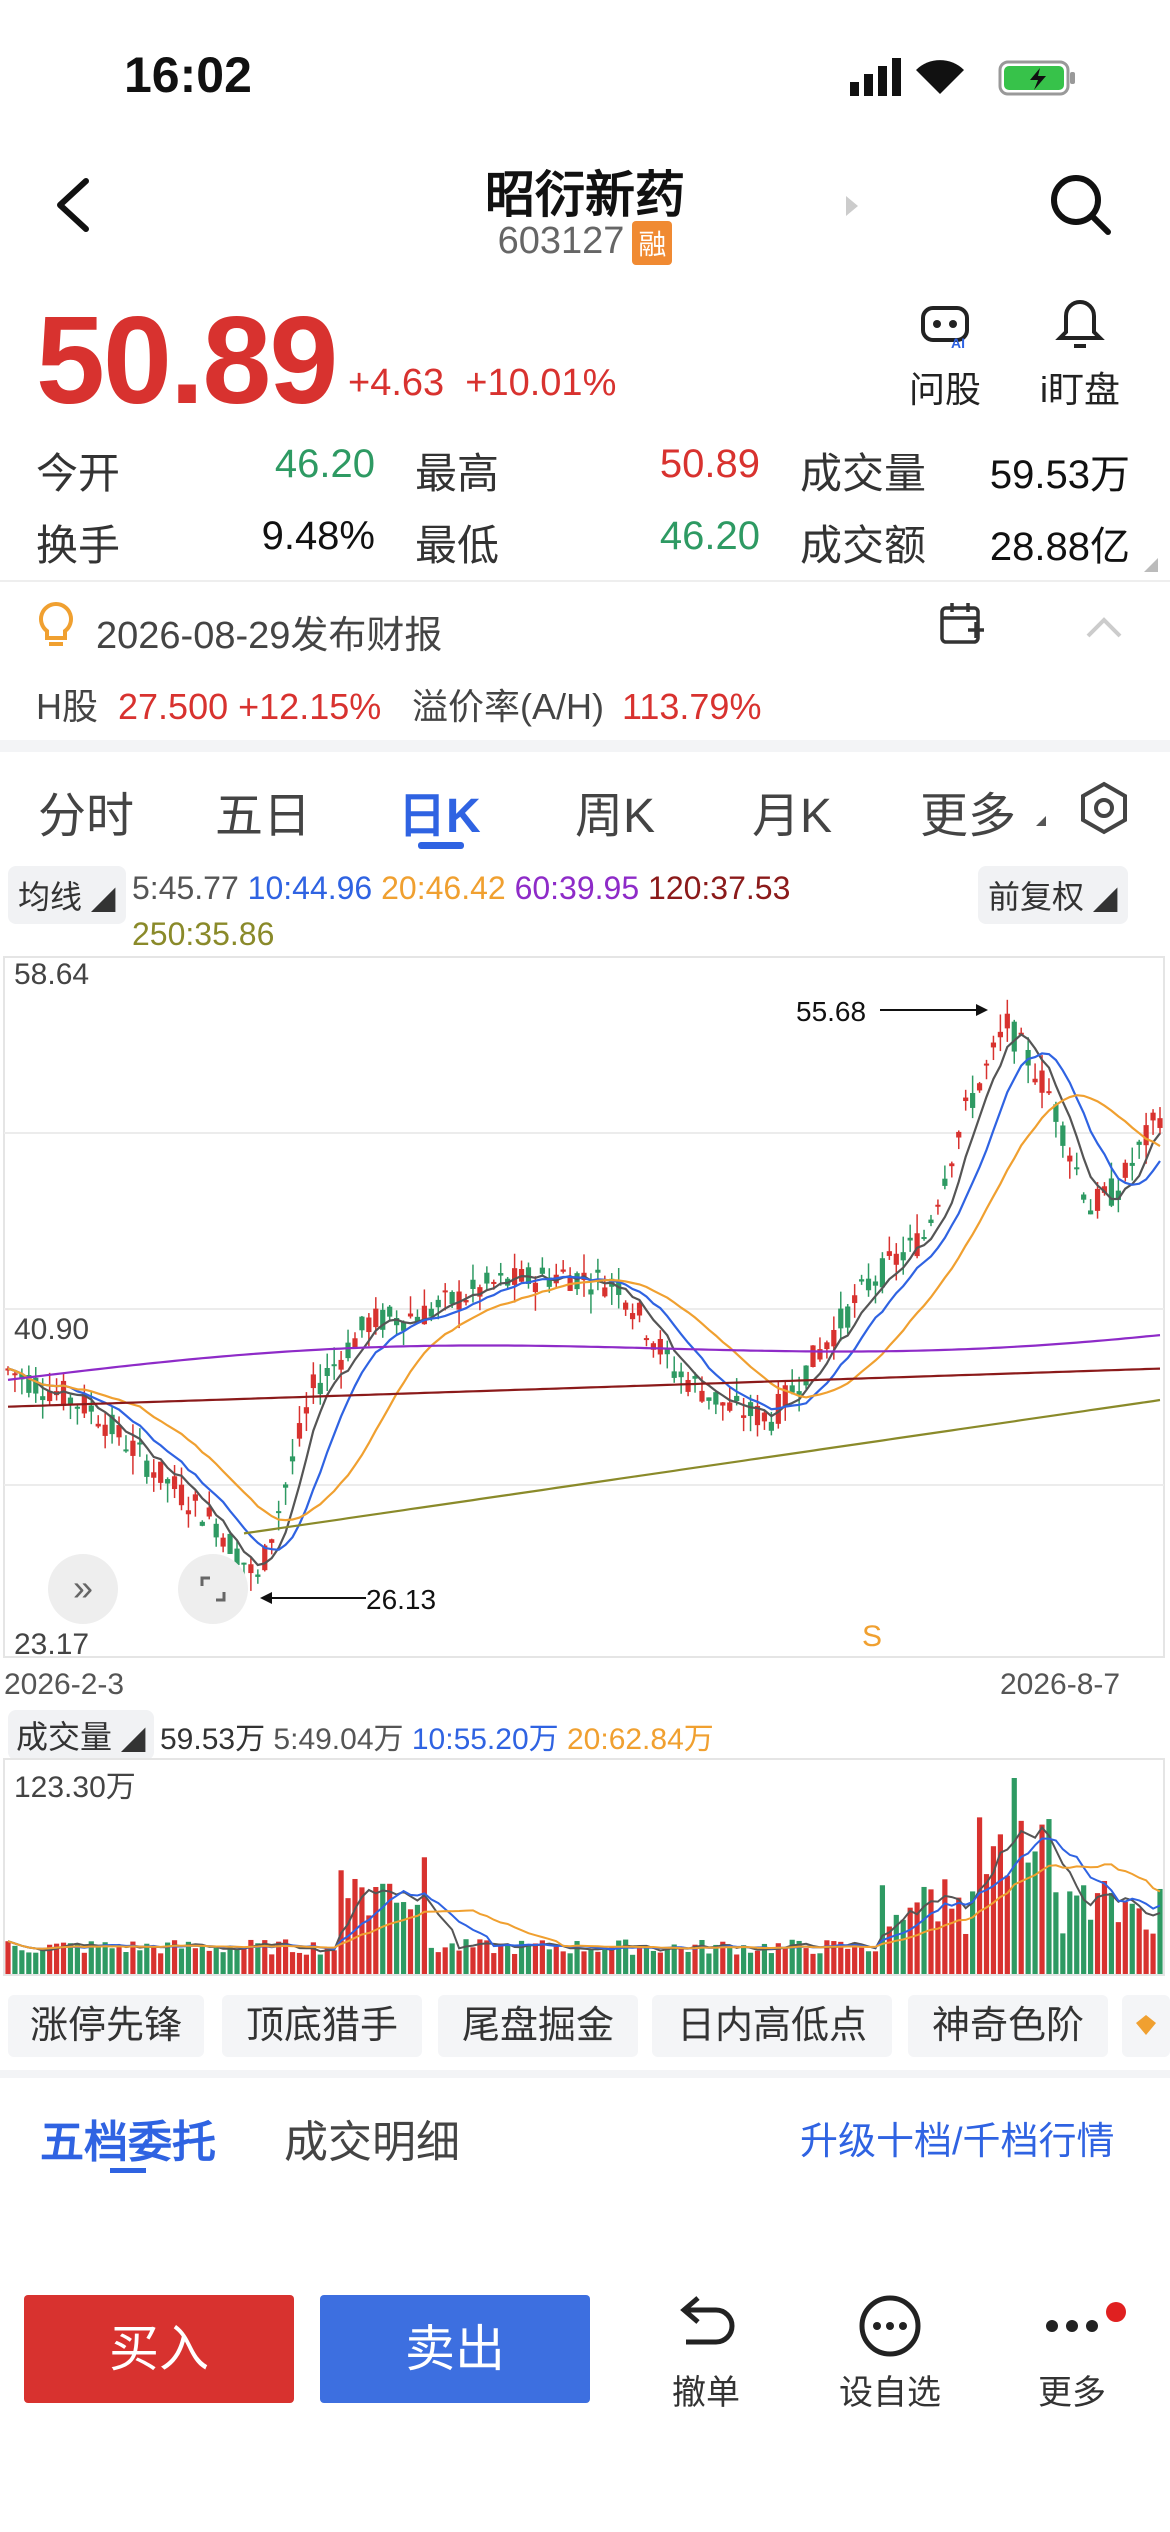 This screenshot has height=2532, width=1170. Describe the element at coordinates (83, 1589) in the screenshot. I see `expand-panel-icon: »` at that location.